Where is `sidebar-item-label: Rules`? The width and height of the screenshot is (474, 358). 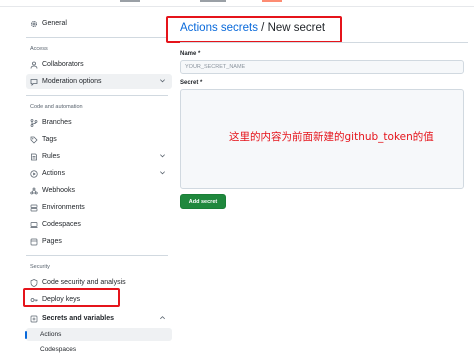 sidebar-item-label: Rules is located at coordinates (51, 156).